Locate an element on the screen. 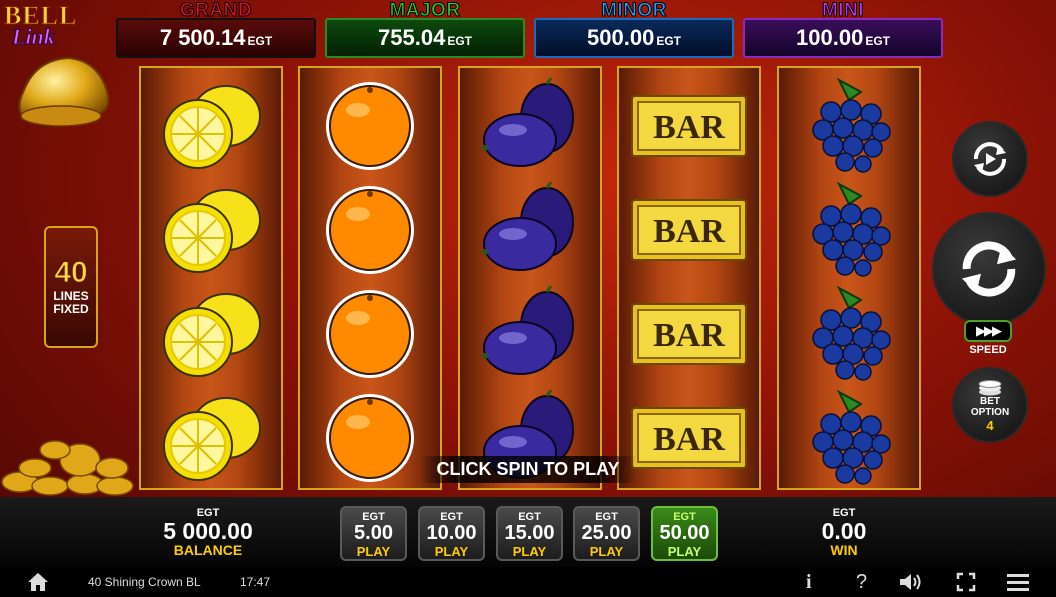  jackpot-major-value: 755.04 is located at coordinates (412, 37).